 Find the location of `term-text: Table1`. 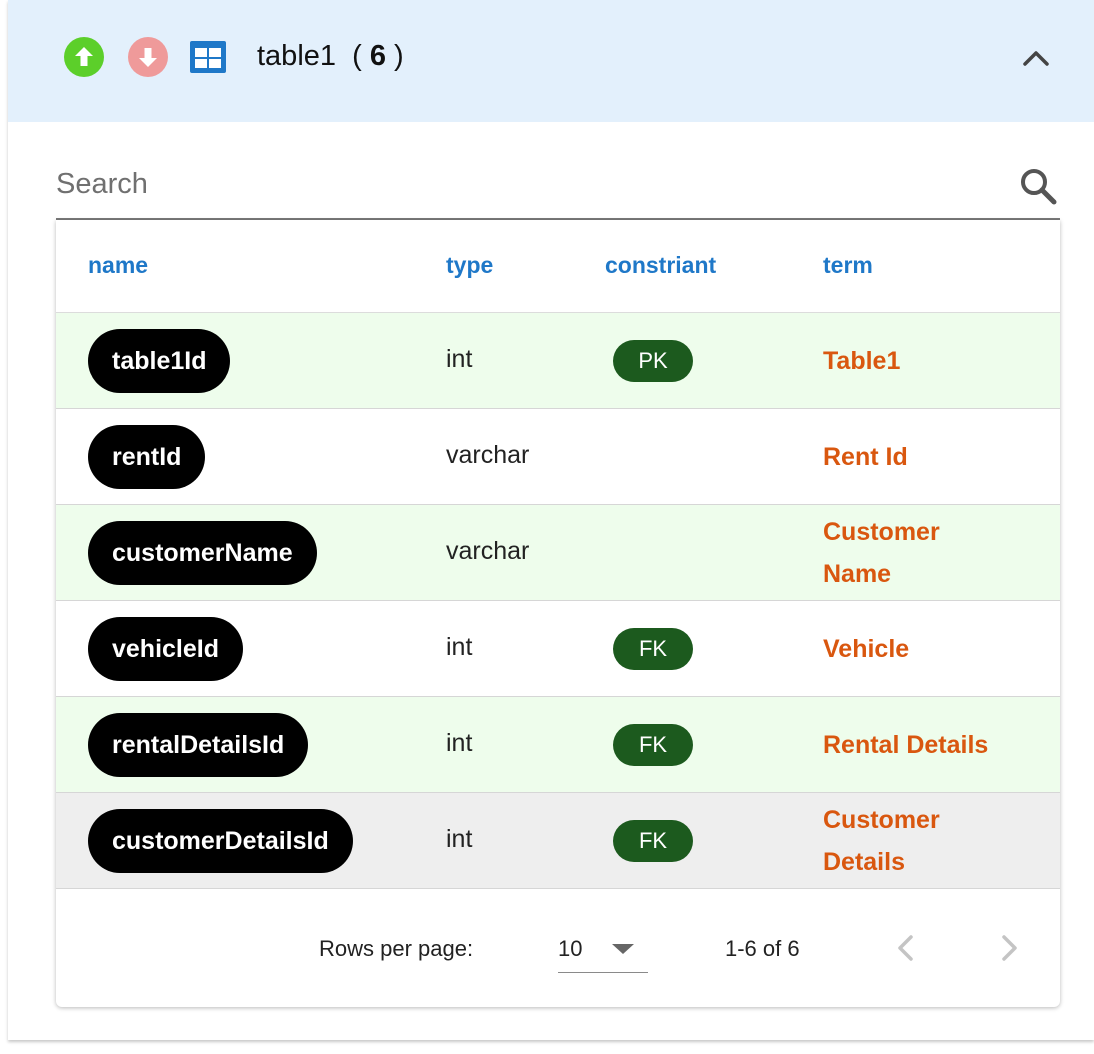

term-text: Table1 is located at coordinates (862, 361).